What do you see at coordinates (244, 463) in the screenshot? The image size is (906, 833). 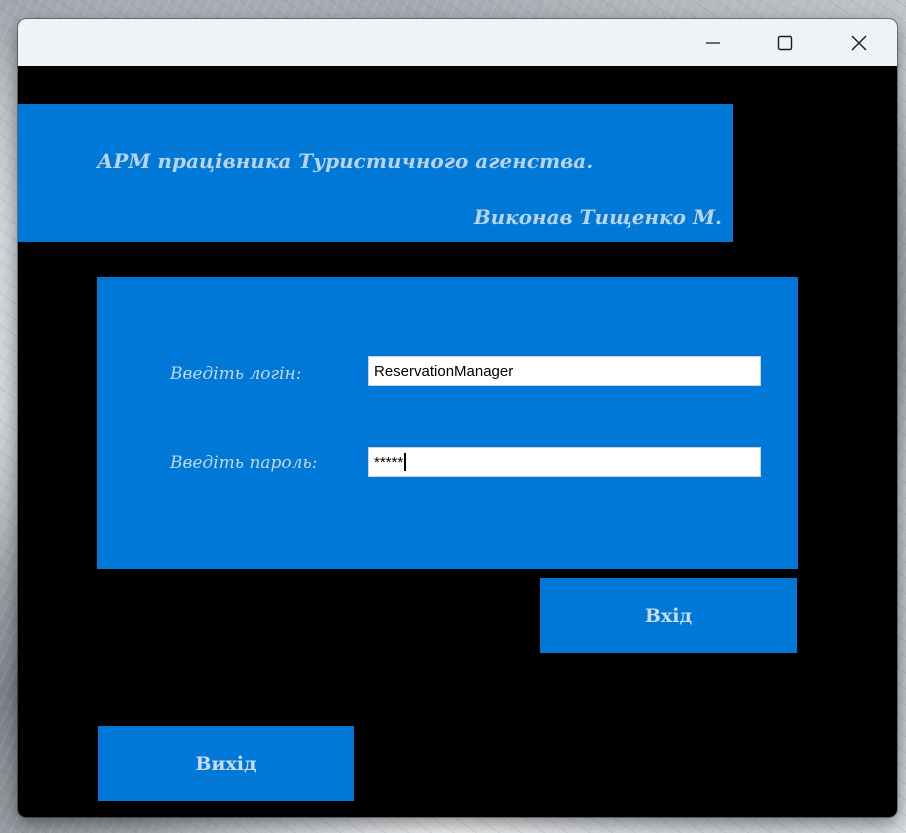 I see `password-label: Введіть пароль:` at bounding box center [244, 463].